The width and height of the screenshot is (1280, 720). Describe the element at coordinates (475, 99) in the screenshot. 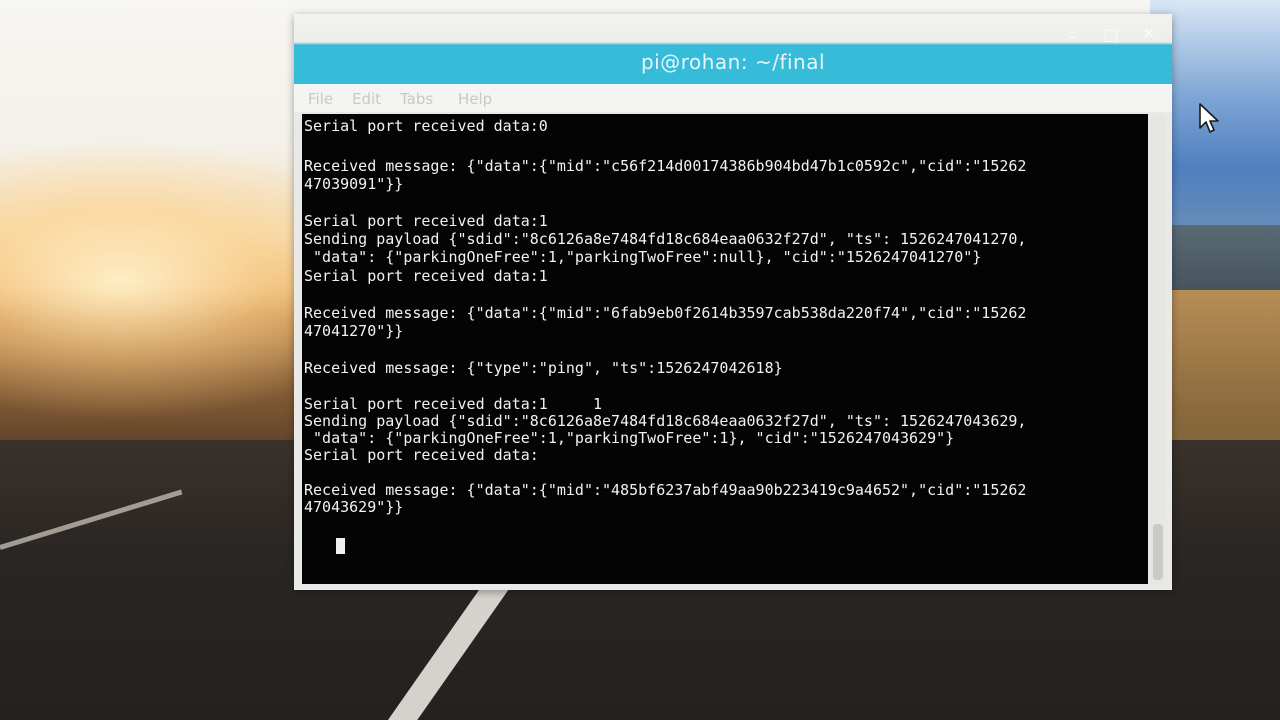

I see `menu-help: Help` at that location.